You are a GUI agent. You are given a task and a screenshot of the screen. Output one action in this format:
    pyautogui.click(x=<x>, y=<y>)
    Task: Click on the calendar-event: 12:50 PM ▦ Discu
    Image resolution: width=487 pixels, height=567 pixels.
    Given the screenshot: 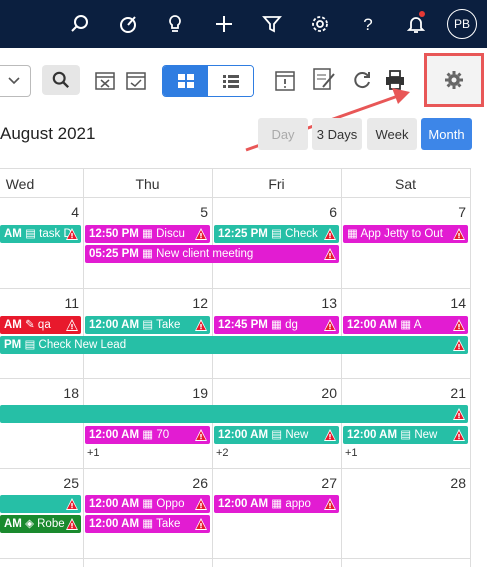 What is the action you would take?
    pyautogui.click(x=147, y=234)
    